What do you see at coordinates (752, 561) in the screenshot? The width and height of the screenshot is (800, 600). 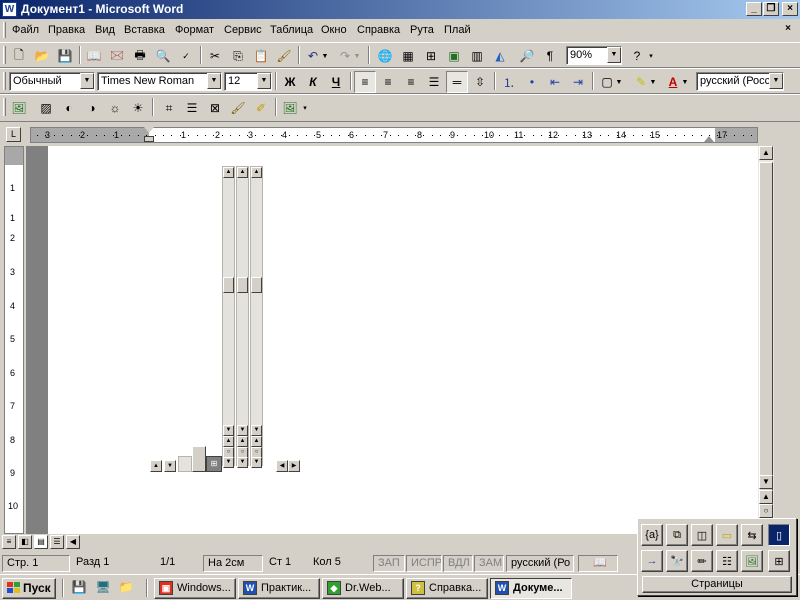 I see `picture-icon: 🖼` at bounding box center [752, 561].